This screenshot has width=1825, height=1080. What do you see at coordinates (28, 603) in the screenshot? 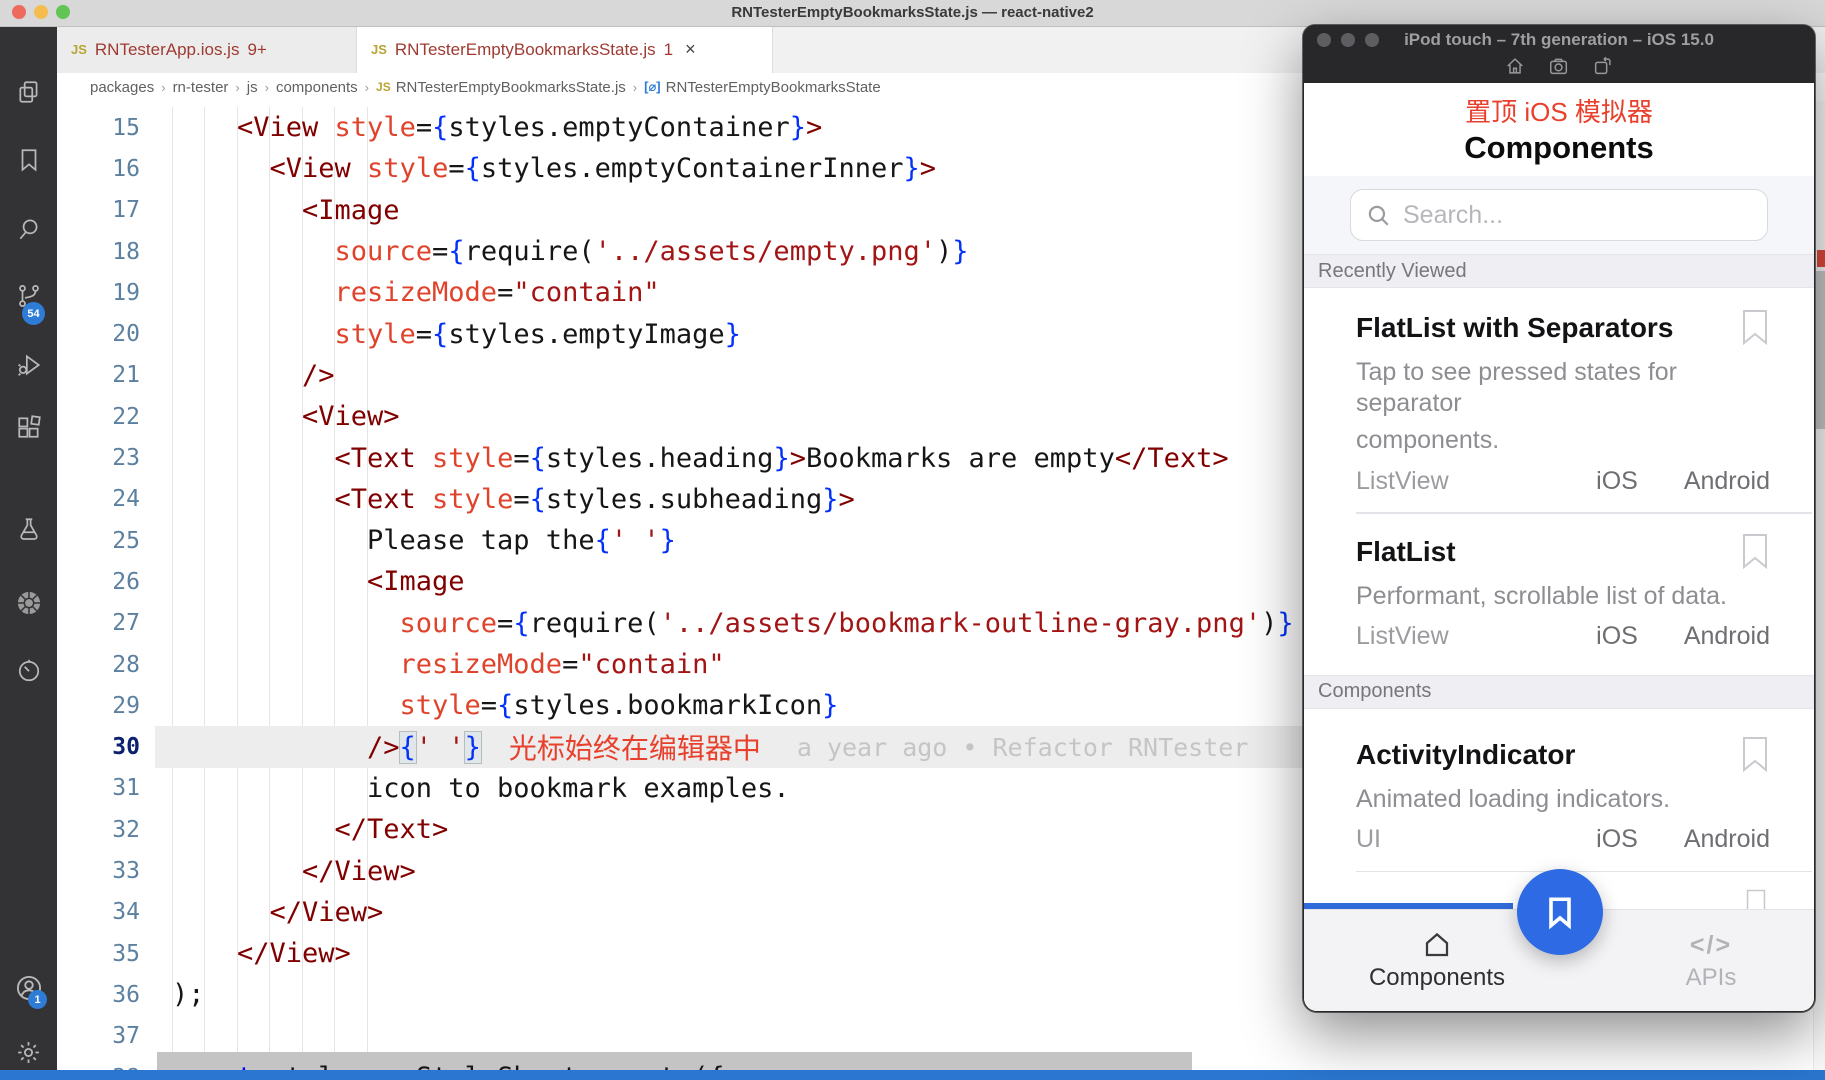
I see `kubernetes-icon` at bounding box center [28, 603].